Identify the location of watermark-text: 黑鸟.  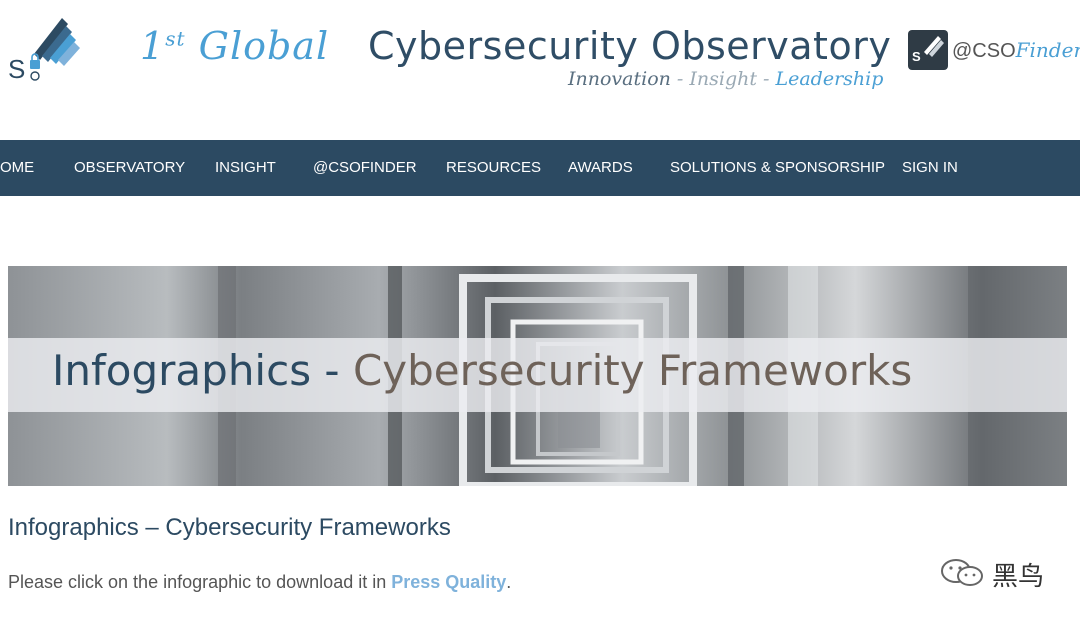
(1018, 577).